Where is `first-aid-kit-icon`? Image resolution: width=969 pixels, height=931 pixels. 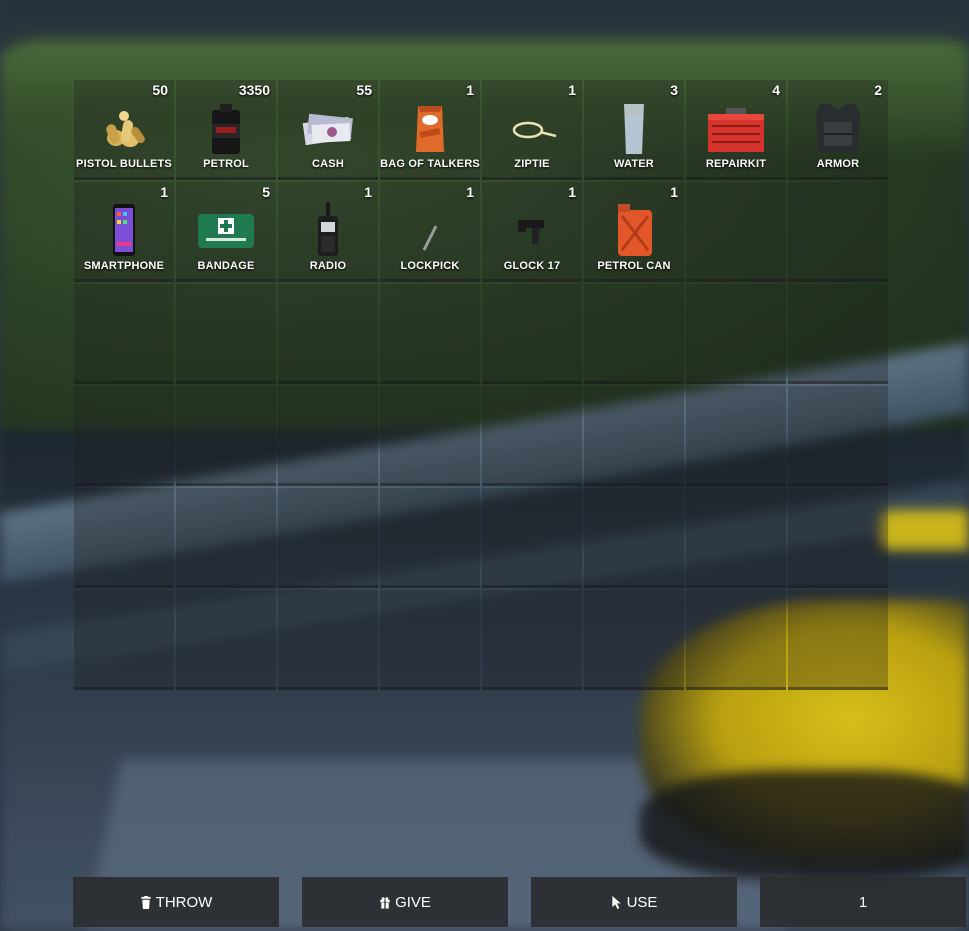
first-aid-kit-icon is located at coordinates (226, 230).